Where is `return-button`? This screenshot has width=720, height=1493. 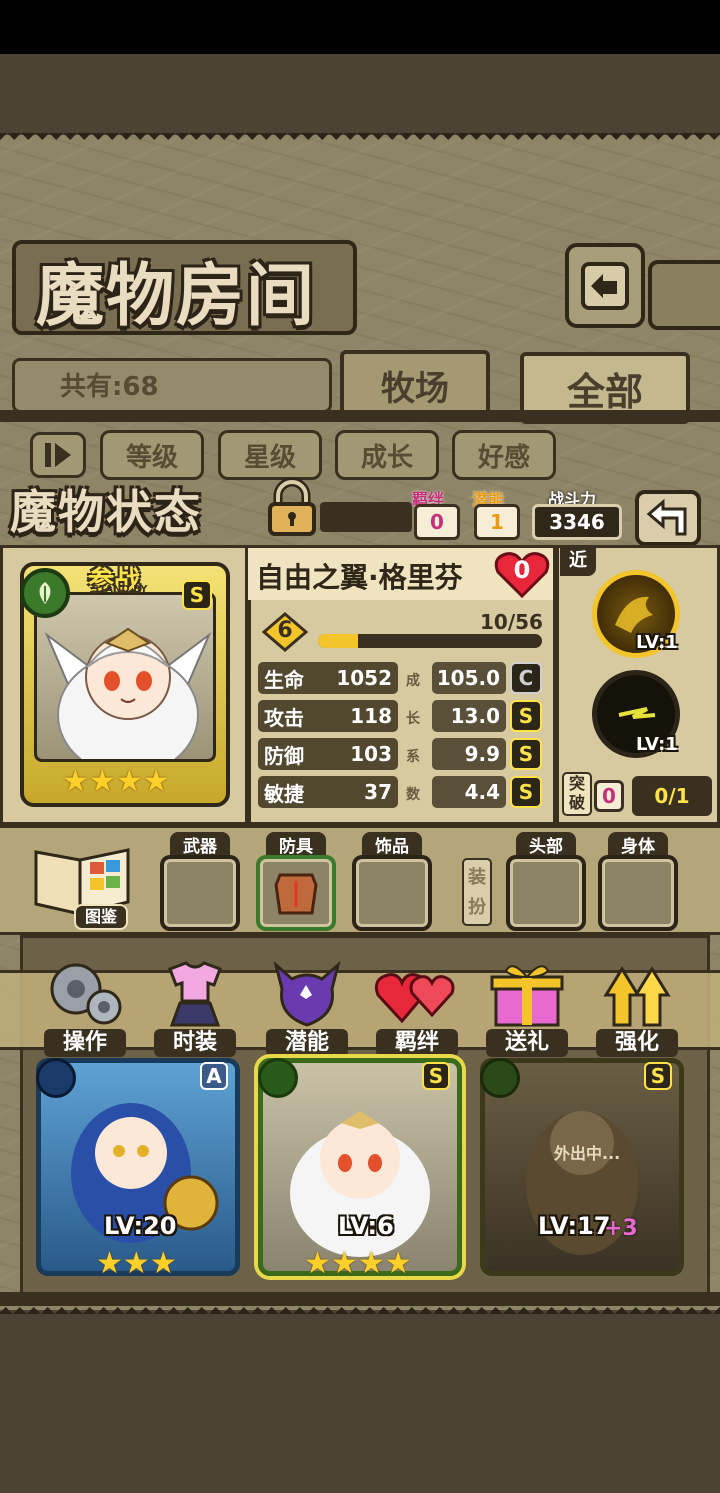
return-button is located at coordinates (668, 518).